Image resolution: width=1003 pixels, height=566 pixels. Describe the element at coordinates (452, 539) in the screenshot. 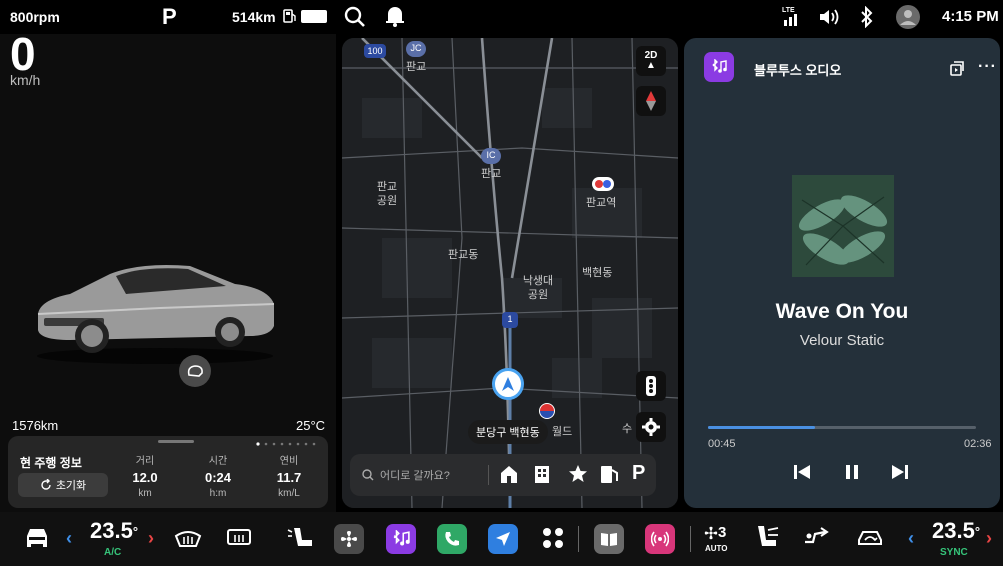

I see `phone-app-button` at that location.